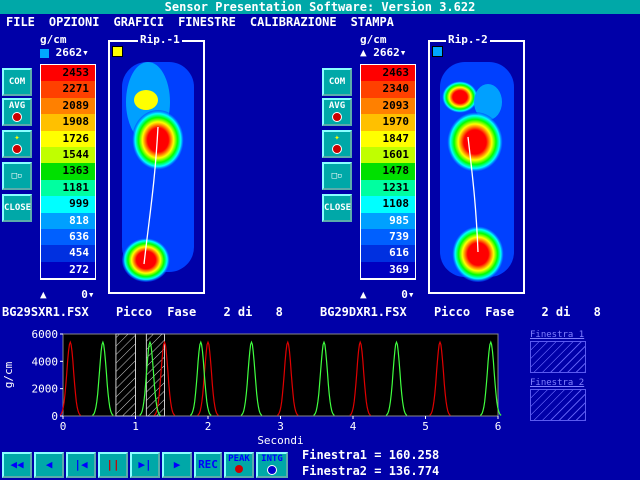  What do you see at coordinates (17, 208) in the screenshot?
I see `close-button-left: CLOSE` at bounding box center [17, 208].